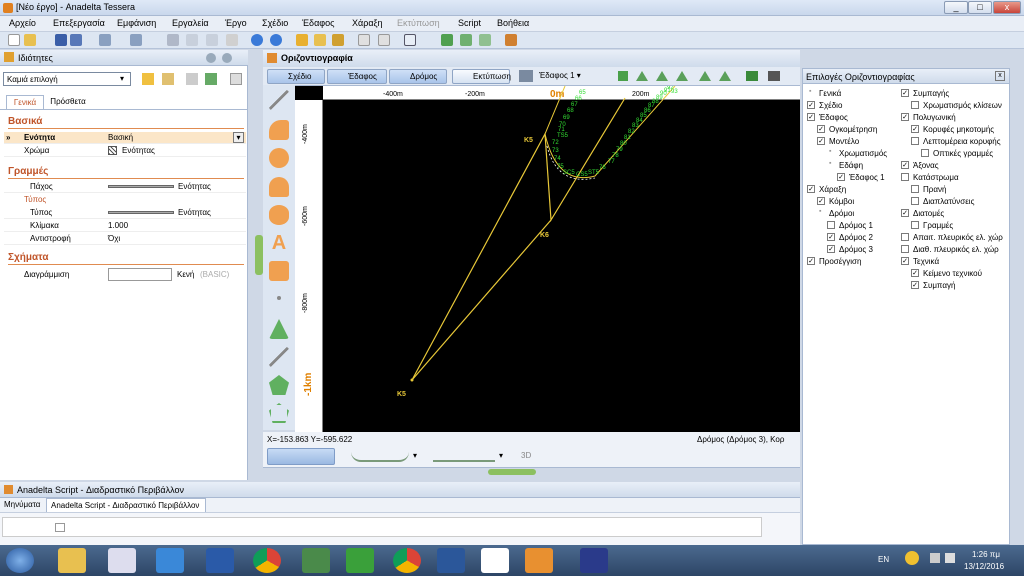  I want to click on triangle-tool-icon, so click(279, 329).